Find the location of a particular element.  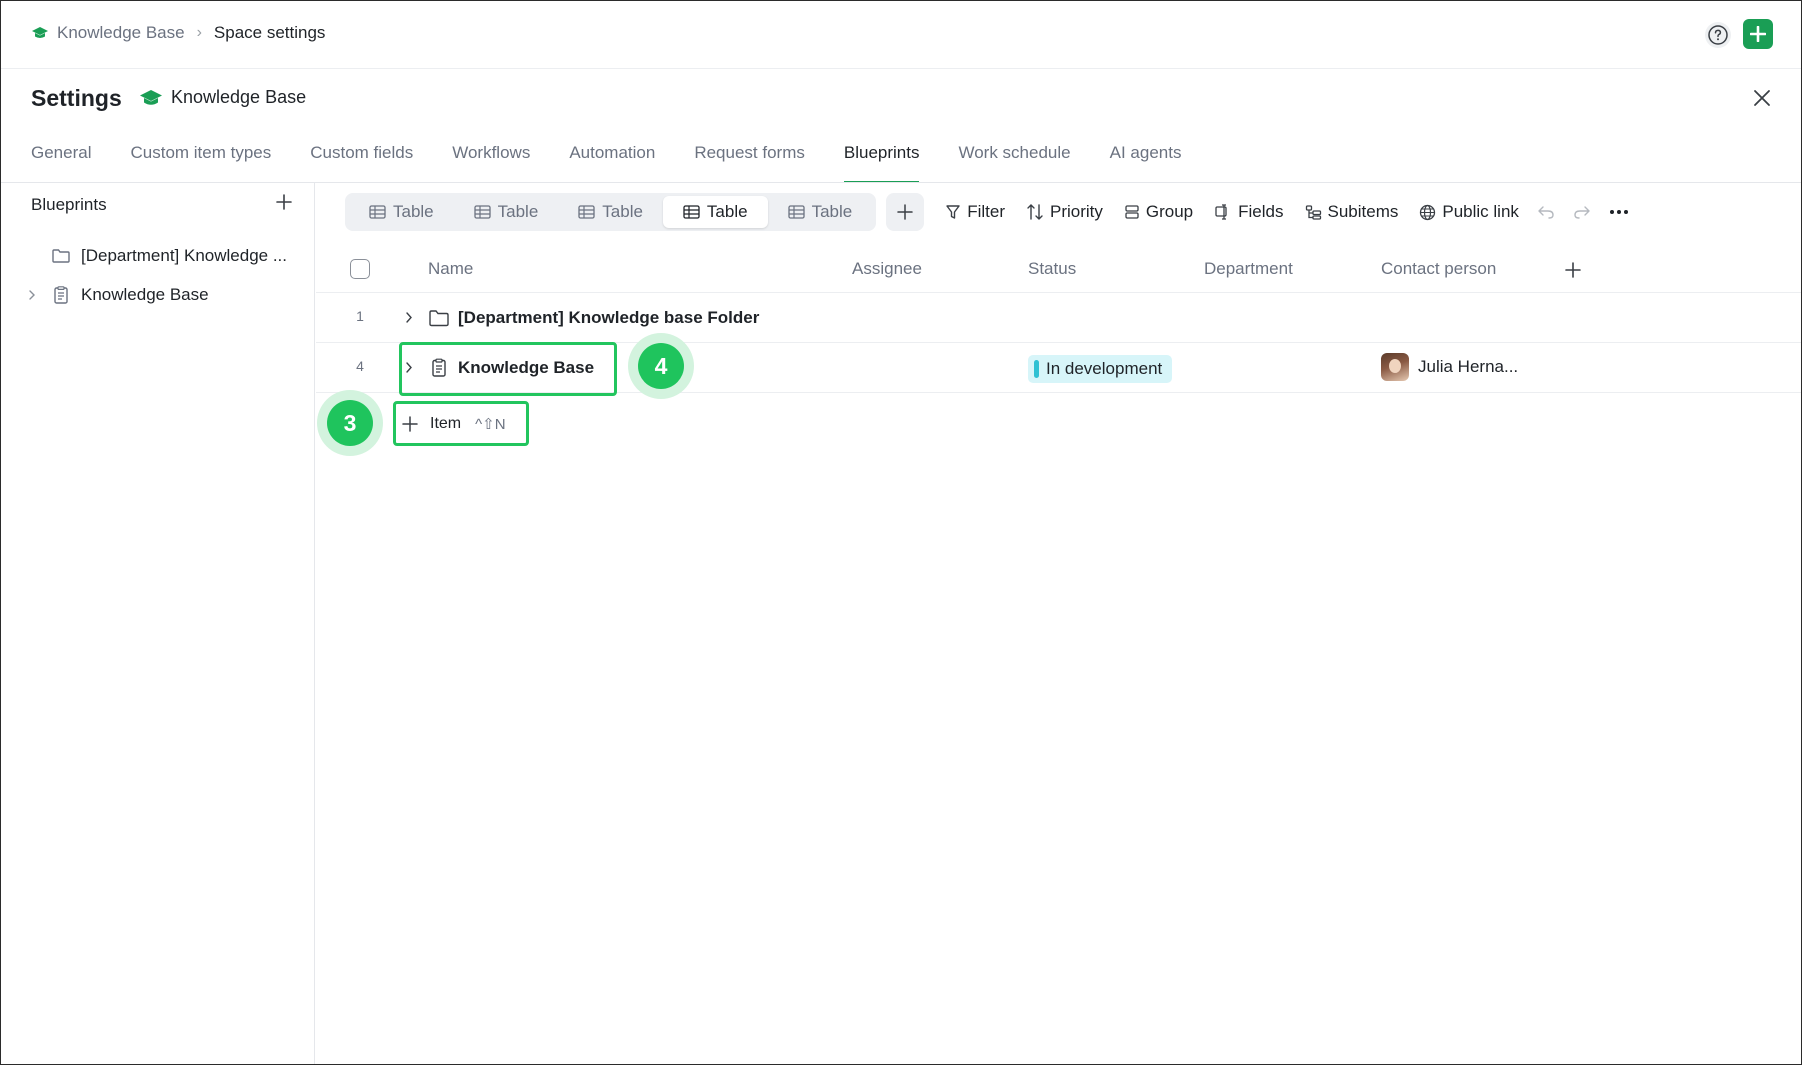

close-icon is located at coordinates (1762, 98).